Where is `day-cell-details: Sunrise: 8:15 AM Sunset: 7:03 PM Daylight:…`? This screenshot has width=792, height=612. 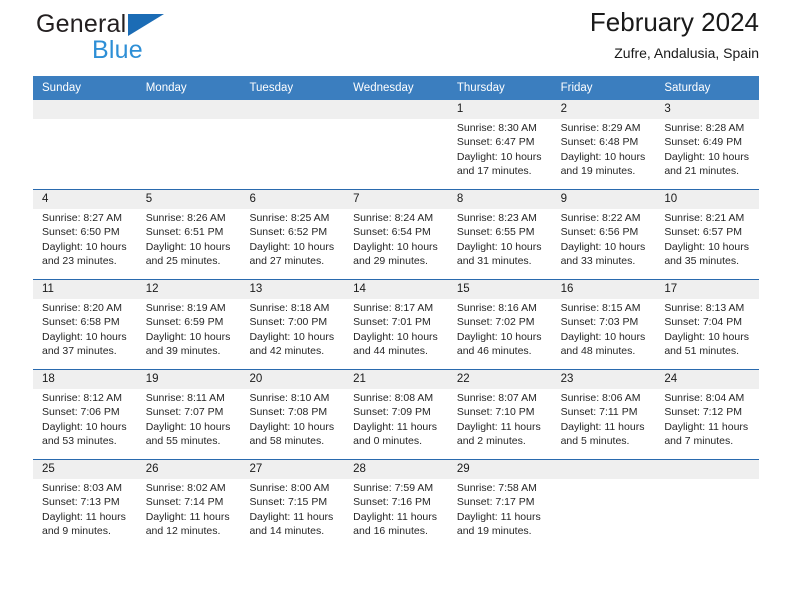
day-cell-details: Sunrise: 8:15 AM Sunset: 7:03 PM Daylight:… is located at coordinates (604, 334).